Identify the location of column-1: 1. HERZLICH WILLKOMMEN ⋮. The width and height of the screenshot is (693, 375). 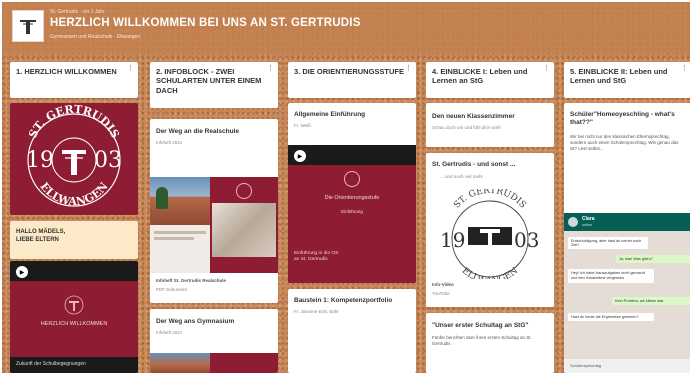
(74, 80).